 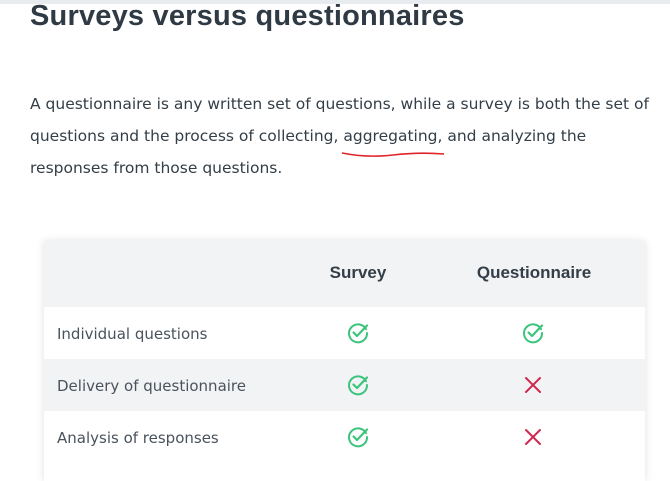 What do you see at coordinates (247, 16) in the screenshot?
I see `page-heading: Surveys versus questionnaires` at bounding box center [247, 16].